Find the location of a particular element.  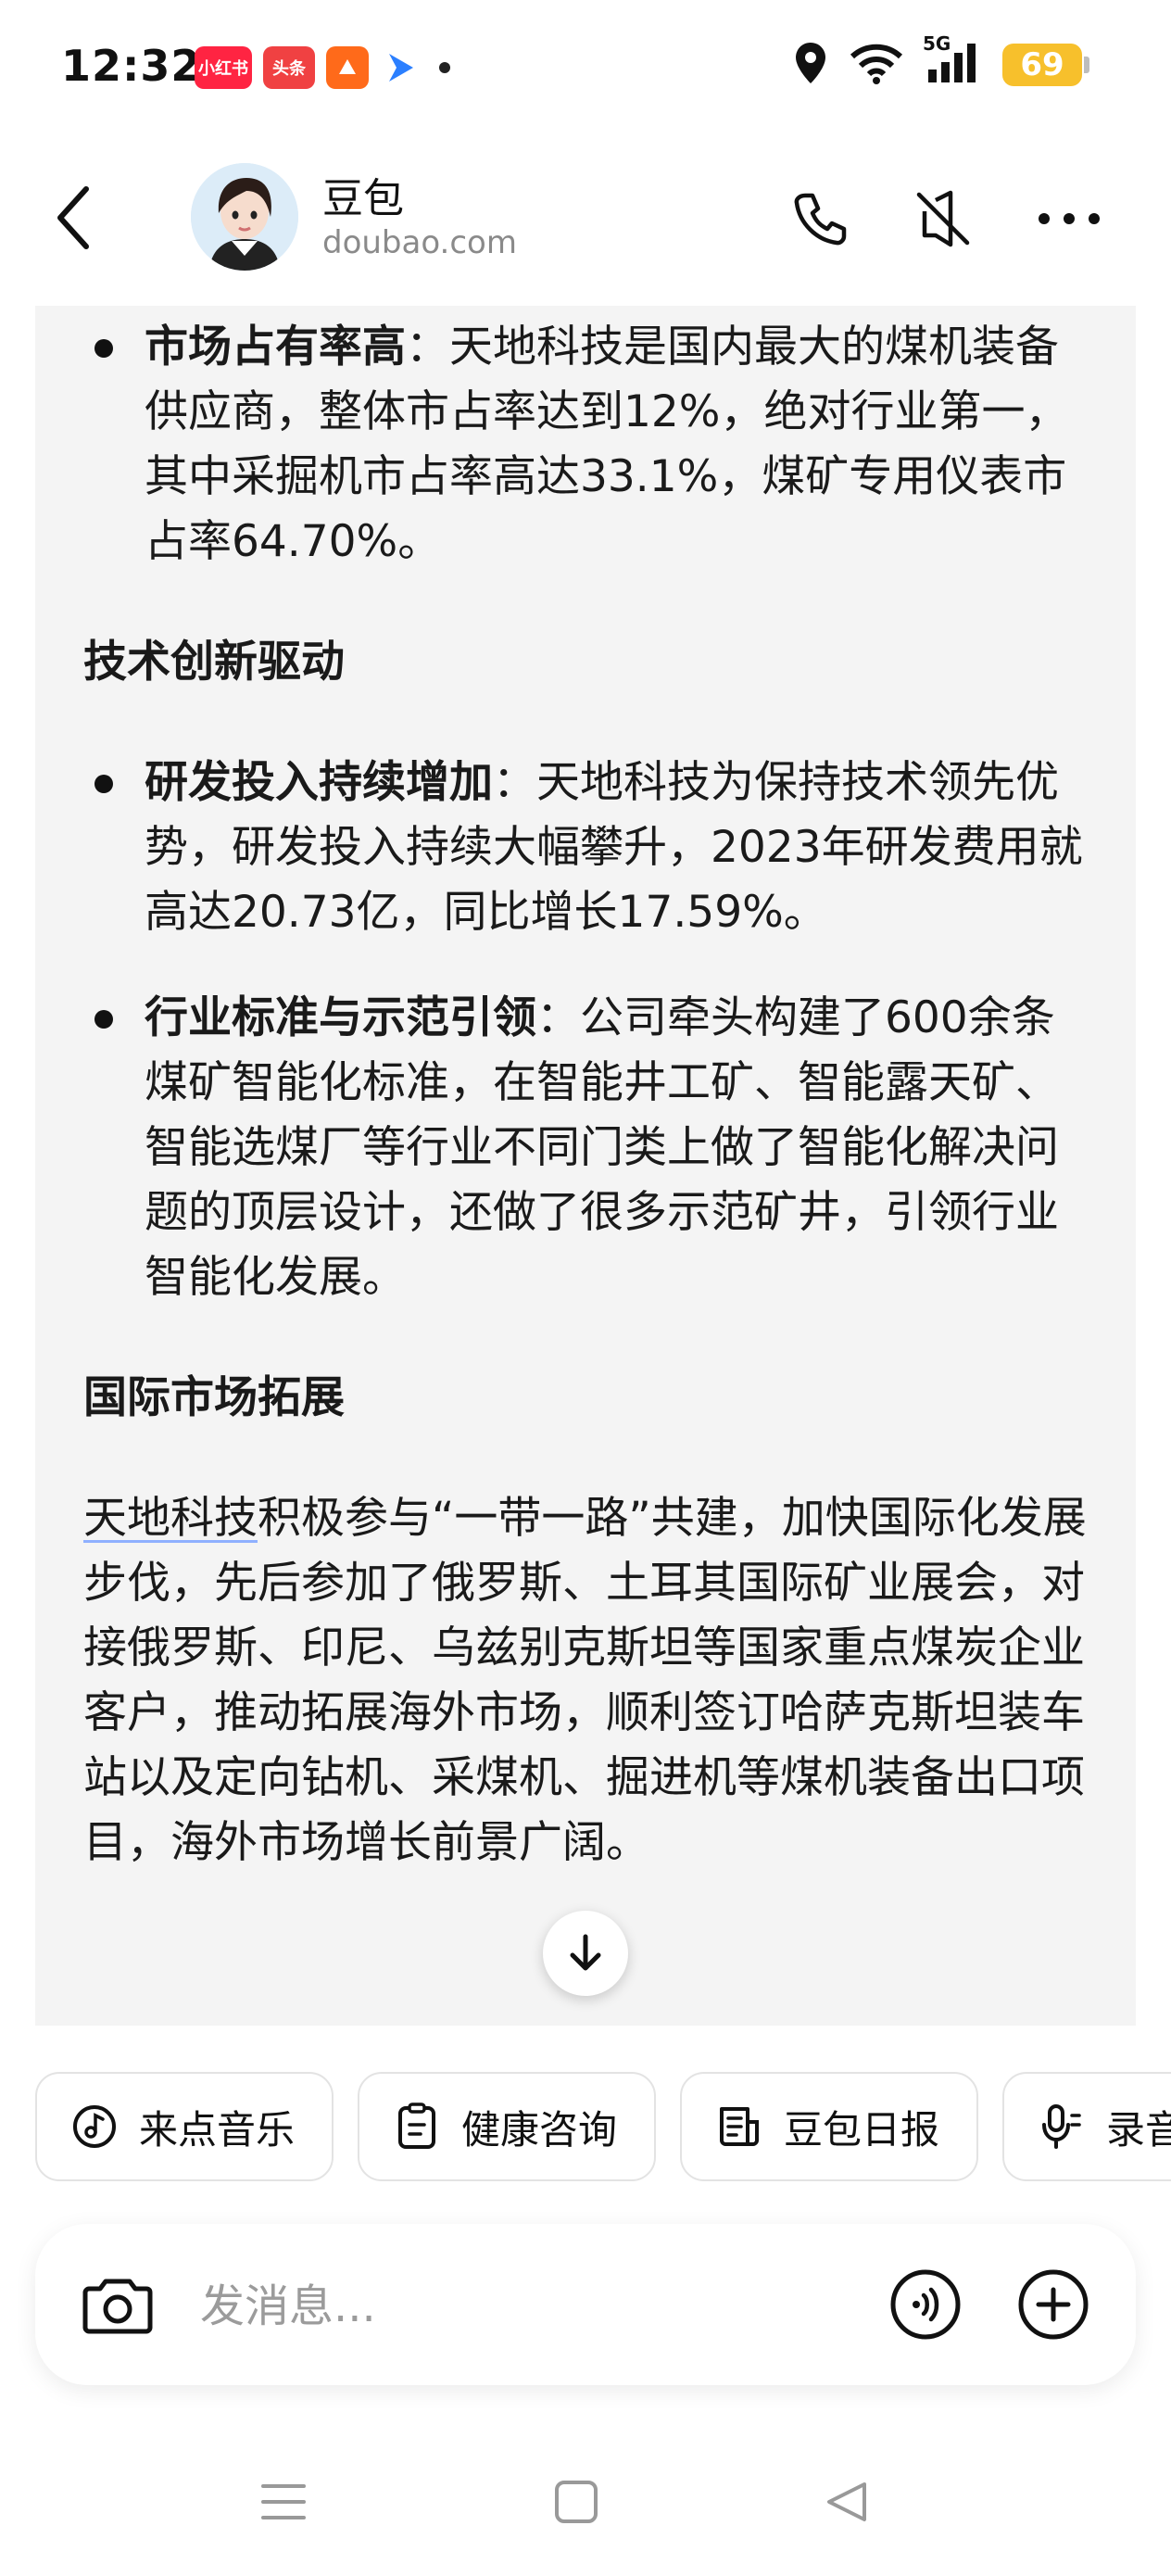

app-orange-icon is located at coordinates (348, 68).